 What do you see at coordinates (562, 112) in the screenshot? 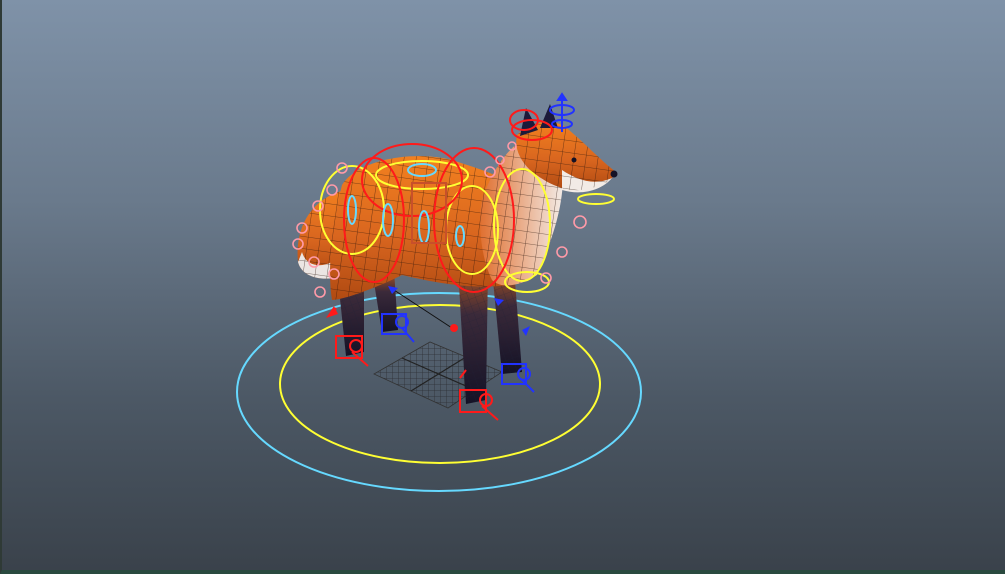
I see `head-aim-control-icon` at bounding box center [562, 112].